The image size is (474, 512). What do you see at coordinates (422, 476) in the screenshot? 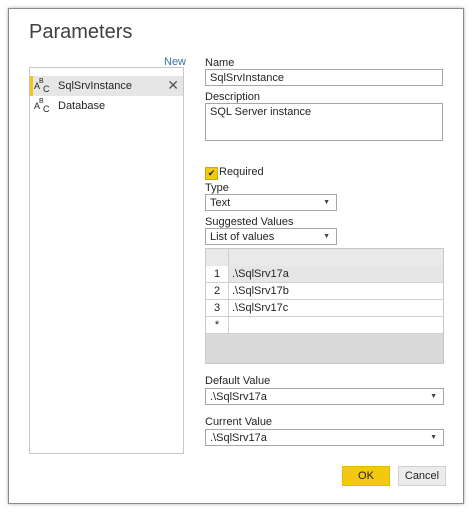
I see `cancel-button: Cancel` at bounding box center [422, 476].